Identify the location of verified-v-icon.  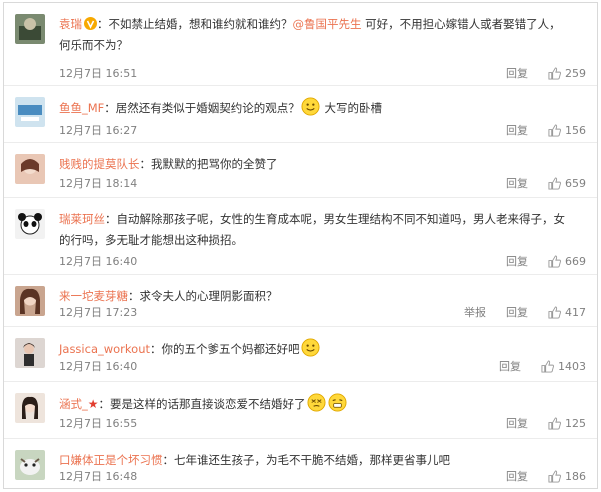
(90, 23).